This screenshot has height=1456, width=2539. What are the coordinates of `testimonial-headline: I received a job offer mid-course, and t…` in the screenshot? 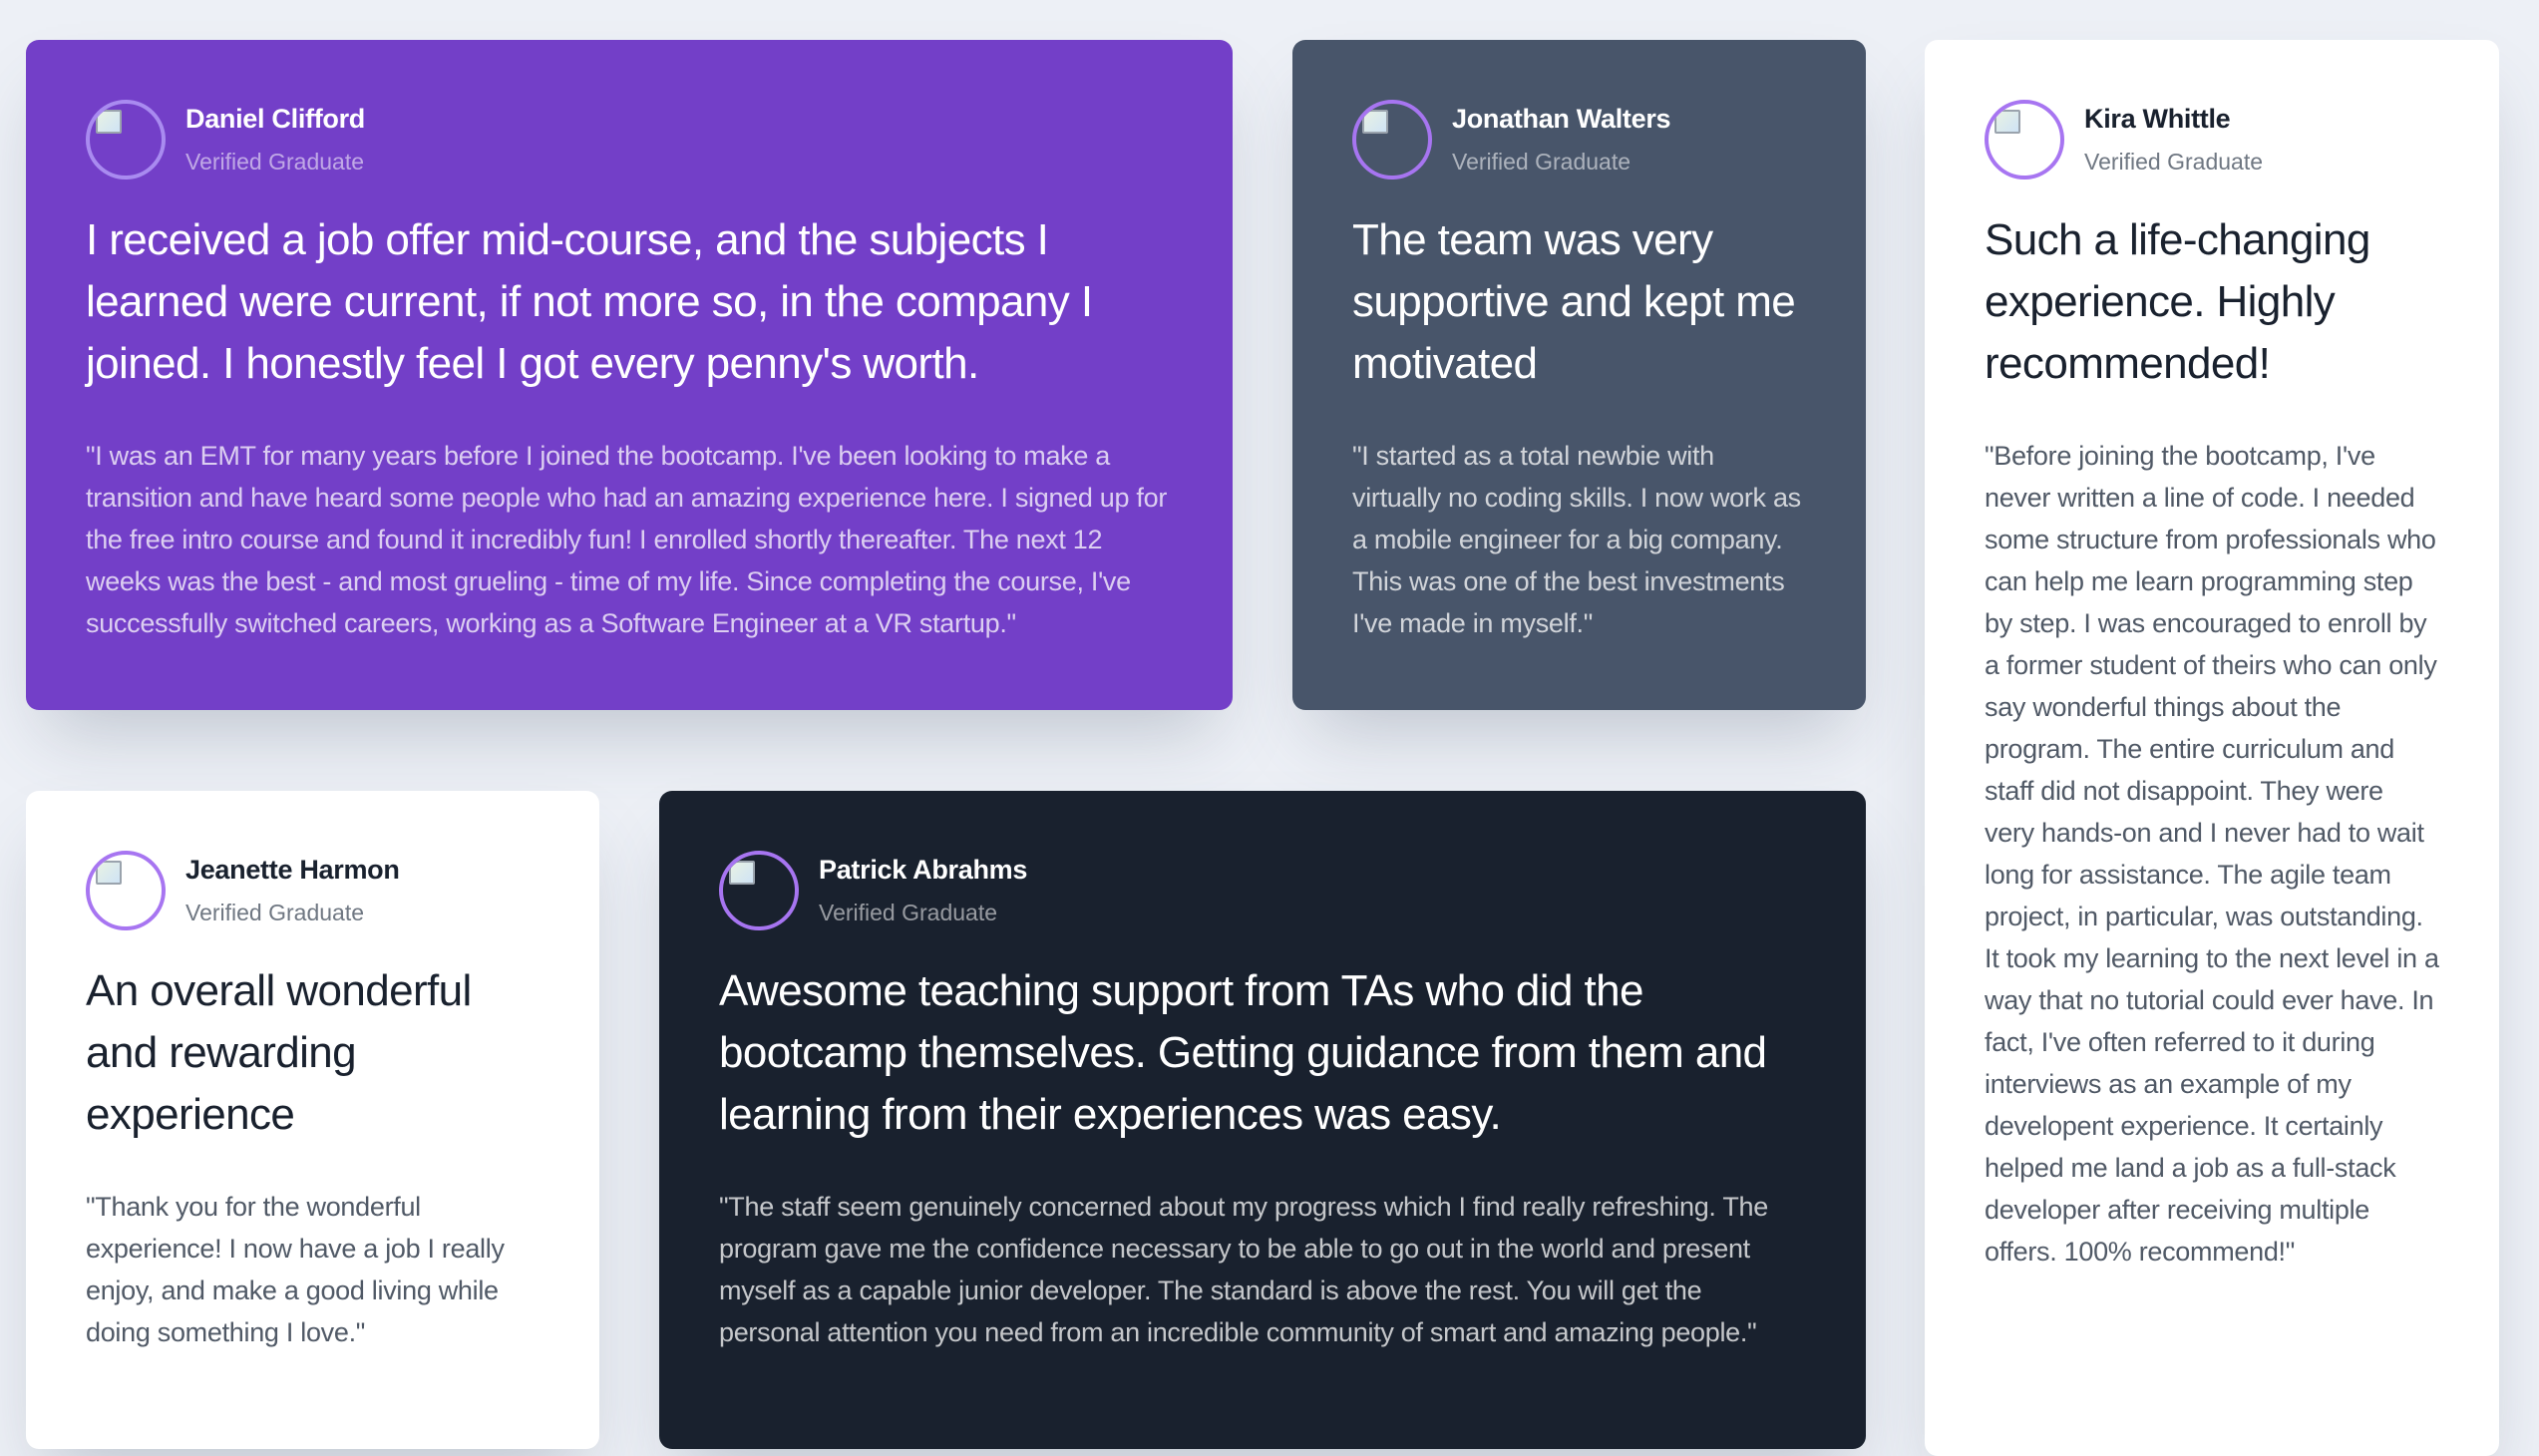 It's located at (589, 301).